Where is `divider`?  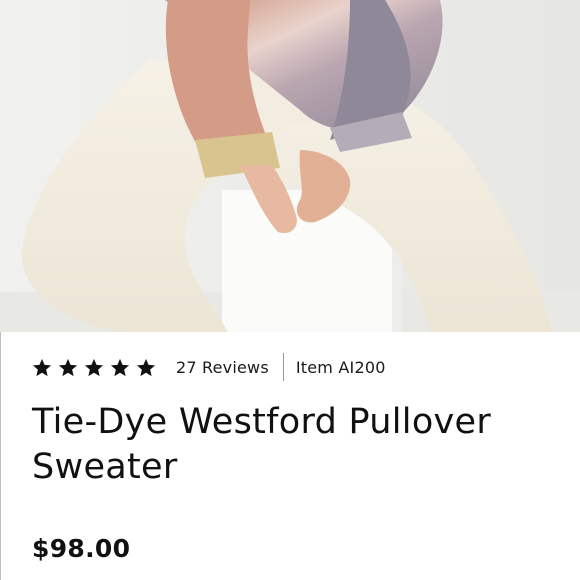
divider is located at coordinates (283, 367).